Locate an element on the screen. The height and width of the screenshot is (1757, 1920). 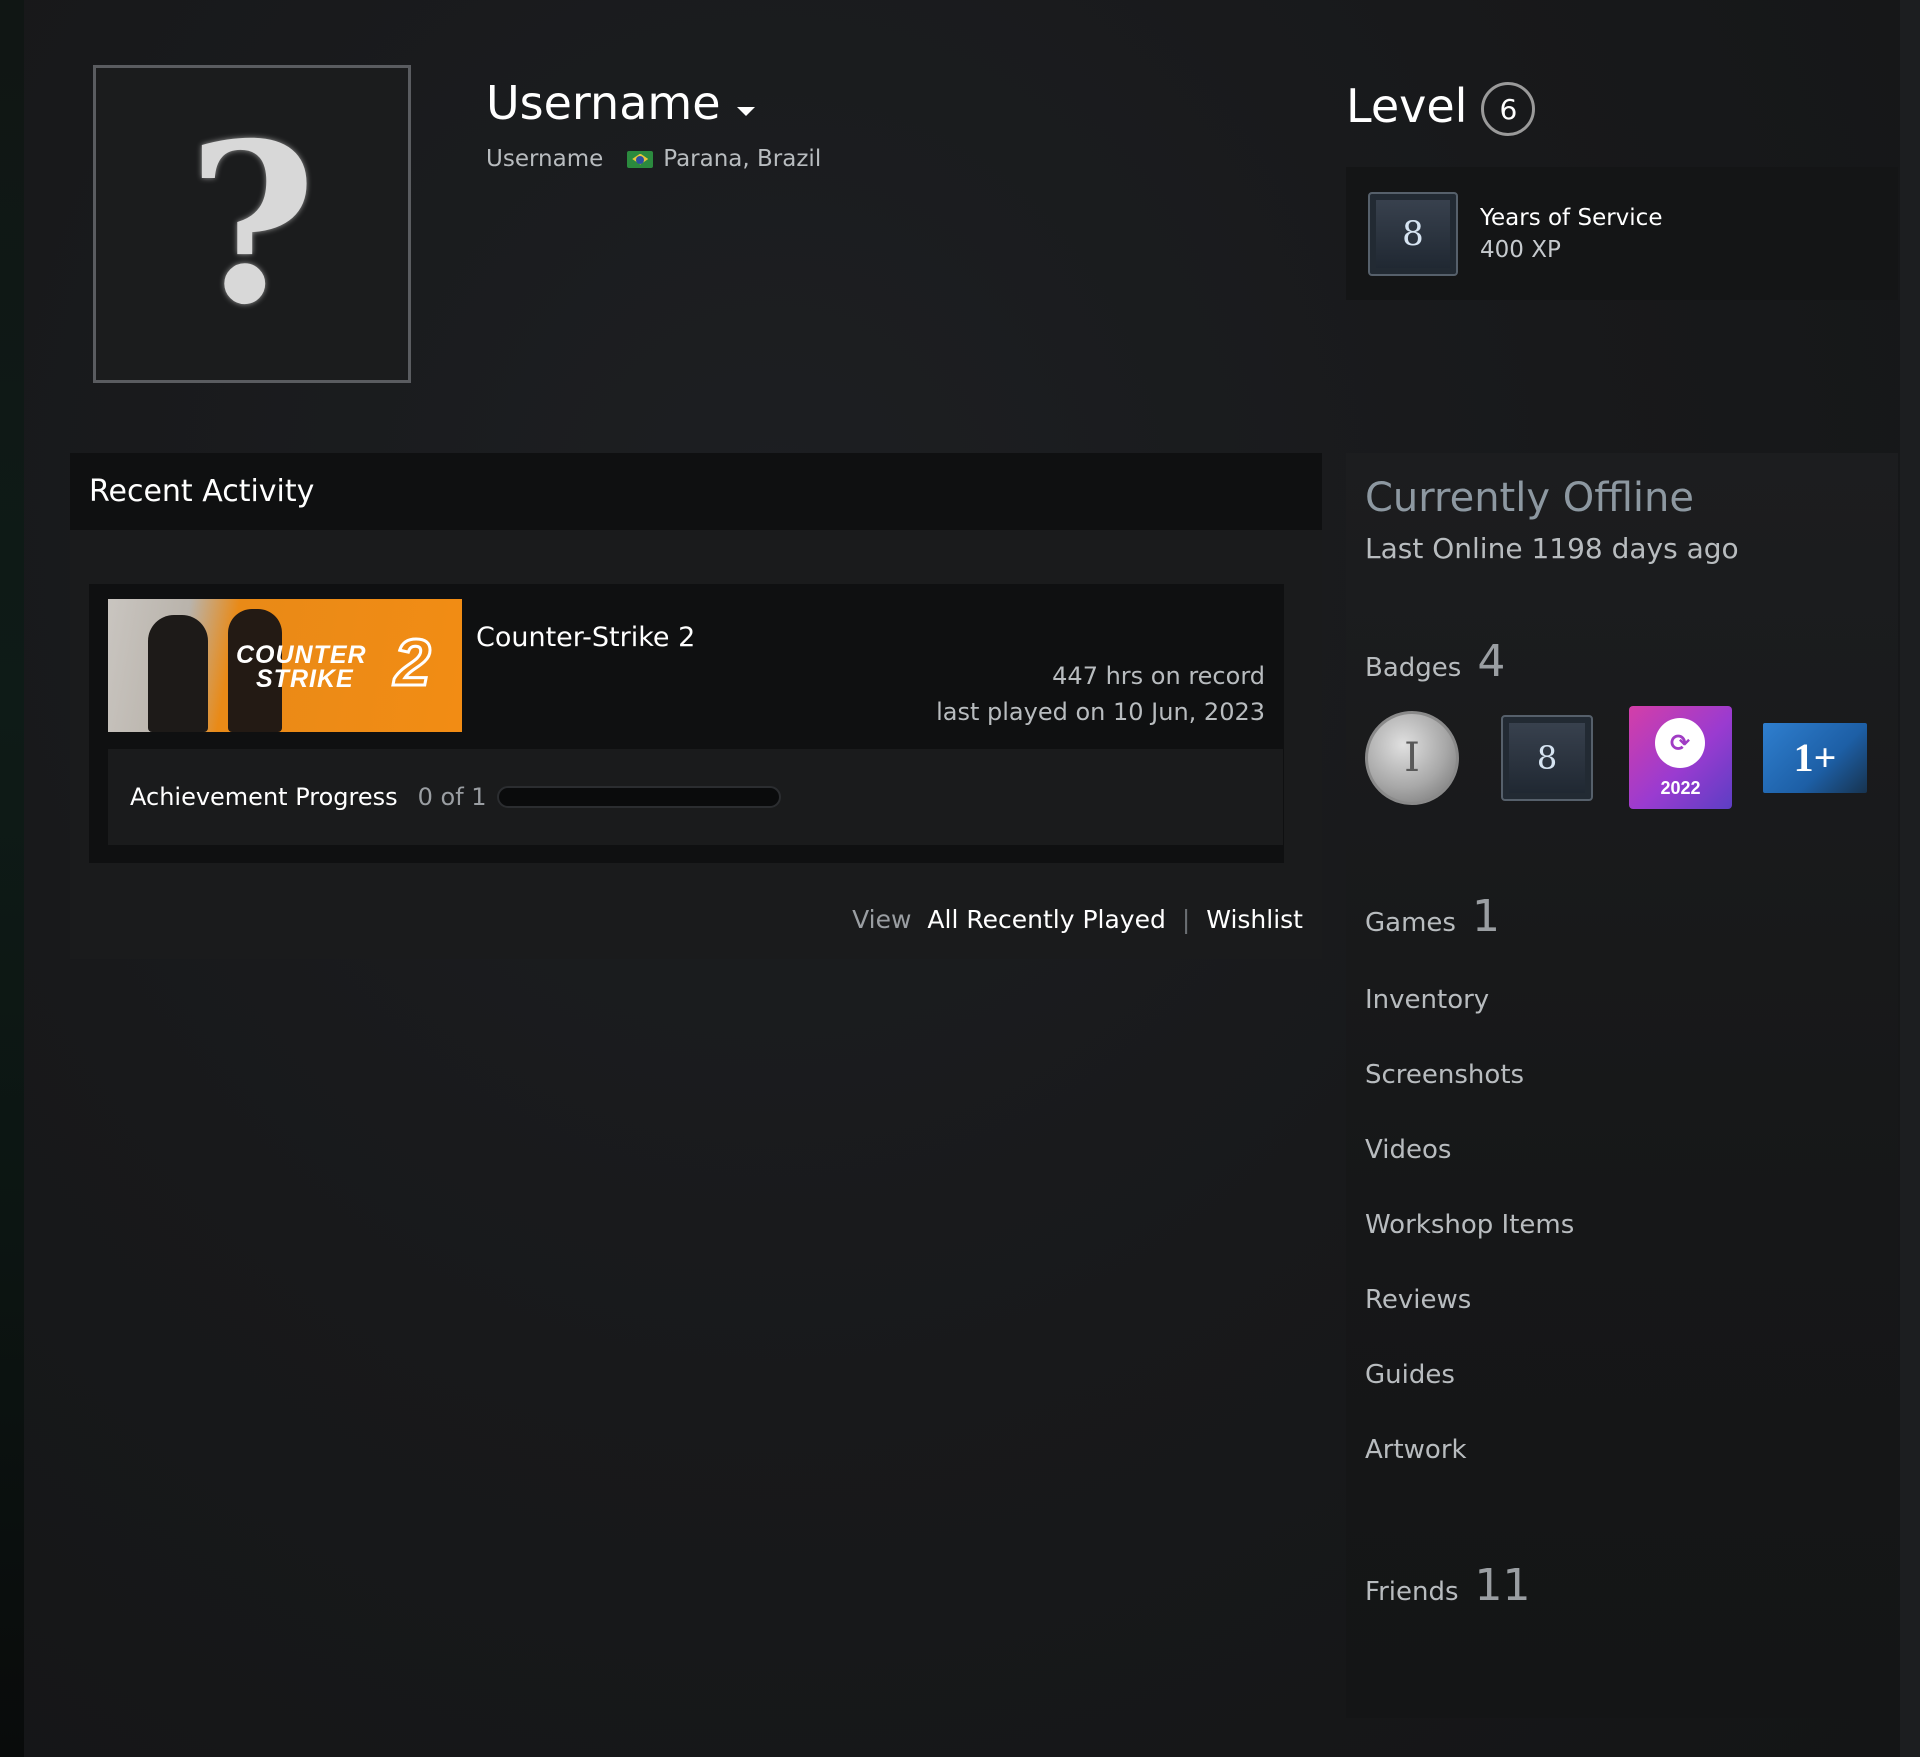
featured-badge-title: Years of Service is located at coordinates (1571, 218).